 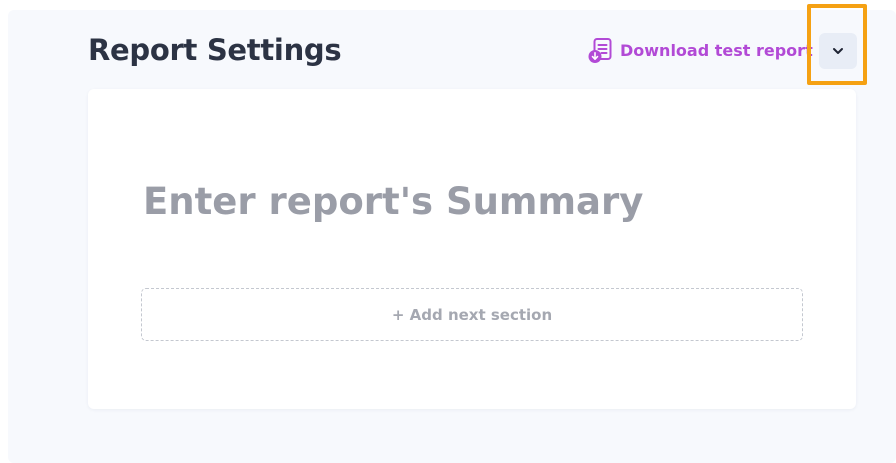 What do you see at coordinates (716, 50) in the screenshot?
I see `download-test-report-label: Download test report` at bounding box center [716, 50].